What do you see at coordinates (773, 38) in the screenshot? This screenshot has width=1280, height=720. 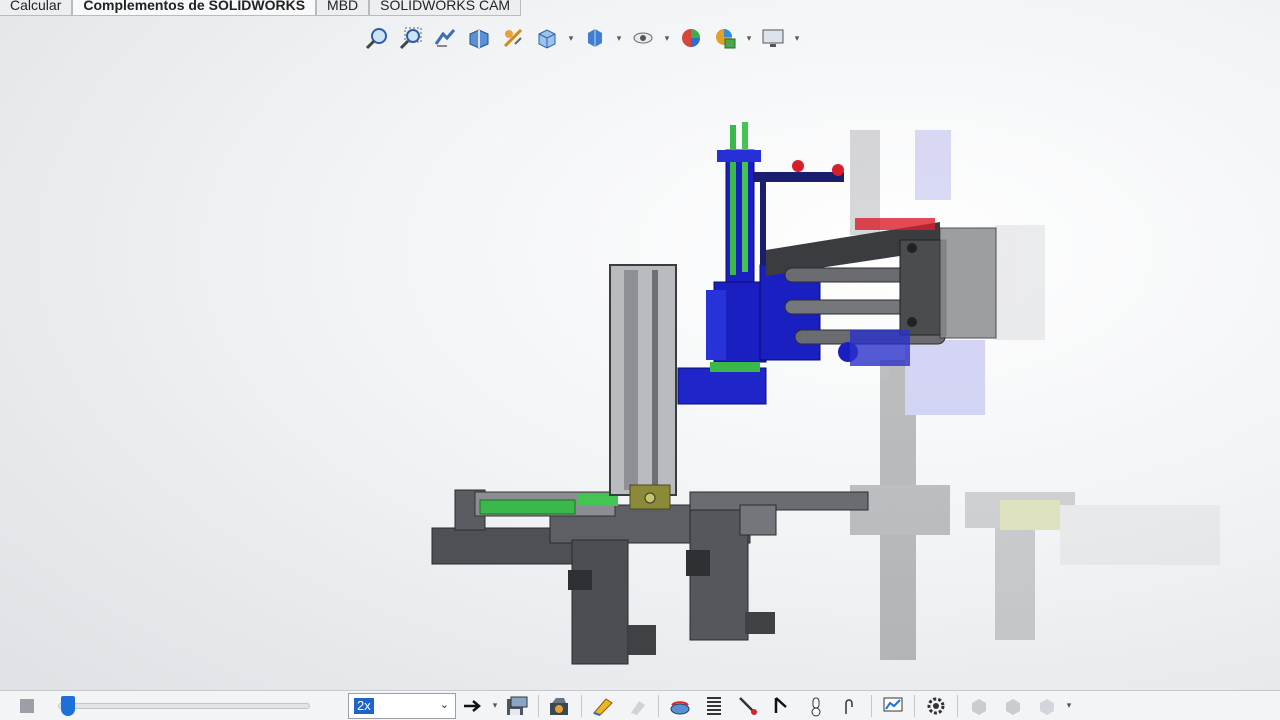 I see `view-settings-icon` at bounding box center [773, 38].